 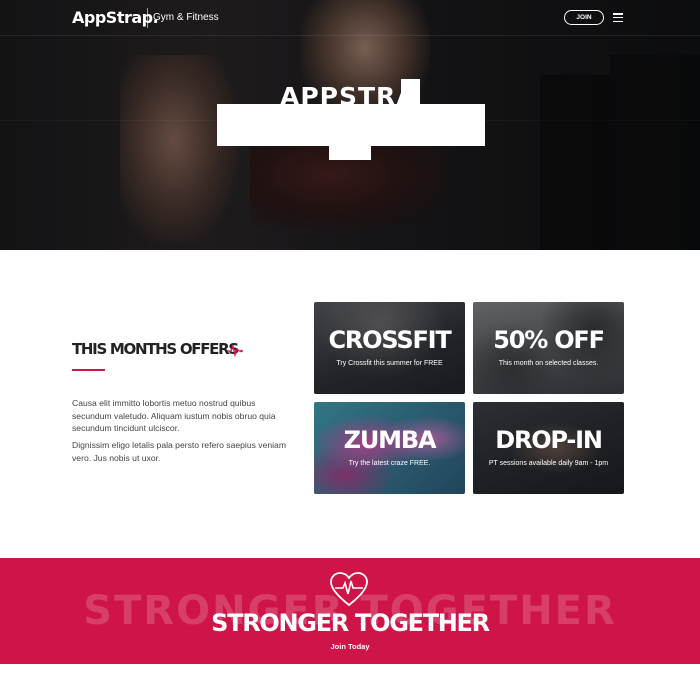 What do you see at coordinates (389, 340) in the screenshot?
I see `tile-title: CROSSFIT` at bounding box center [389, 340].